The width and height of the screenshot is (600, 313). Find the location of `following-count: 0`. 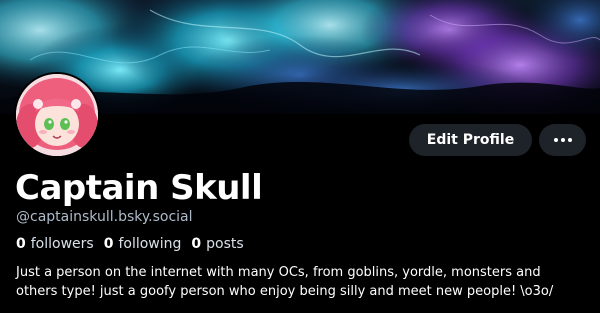

following-count: 0 is located at coordinates (108, 244).